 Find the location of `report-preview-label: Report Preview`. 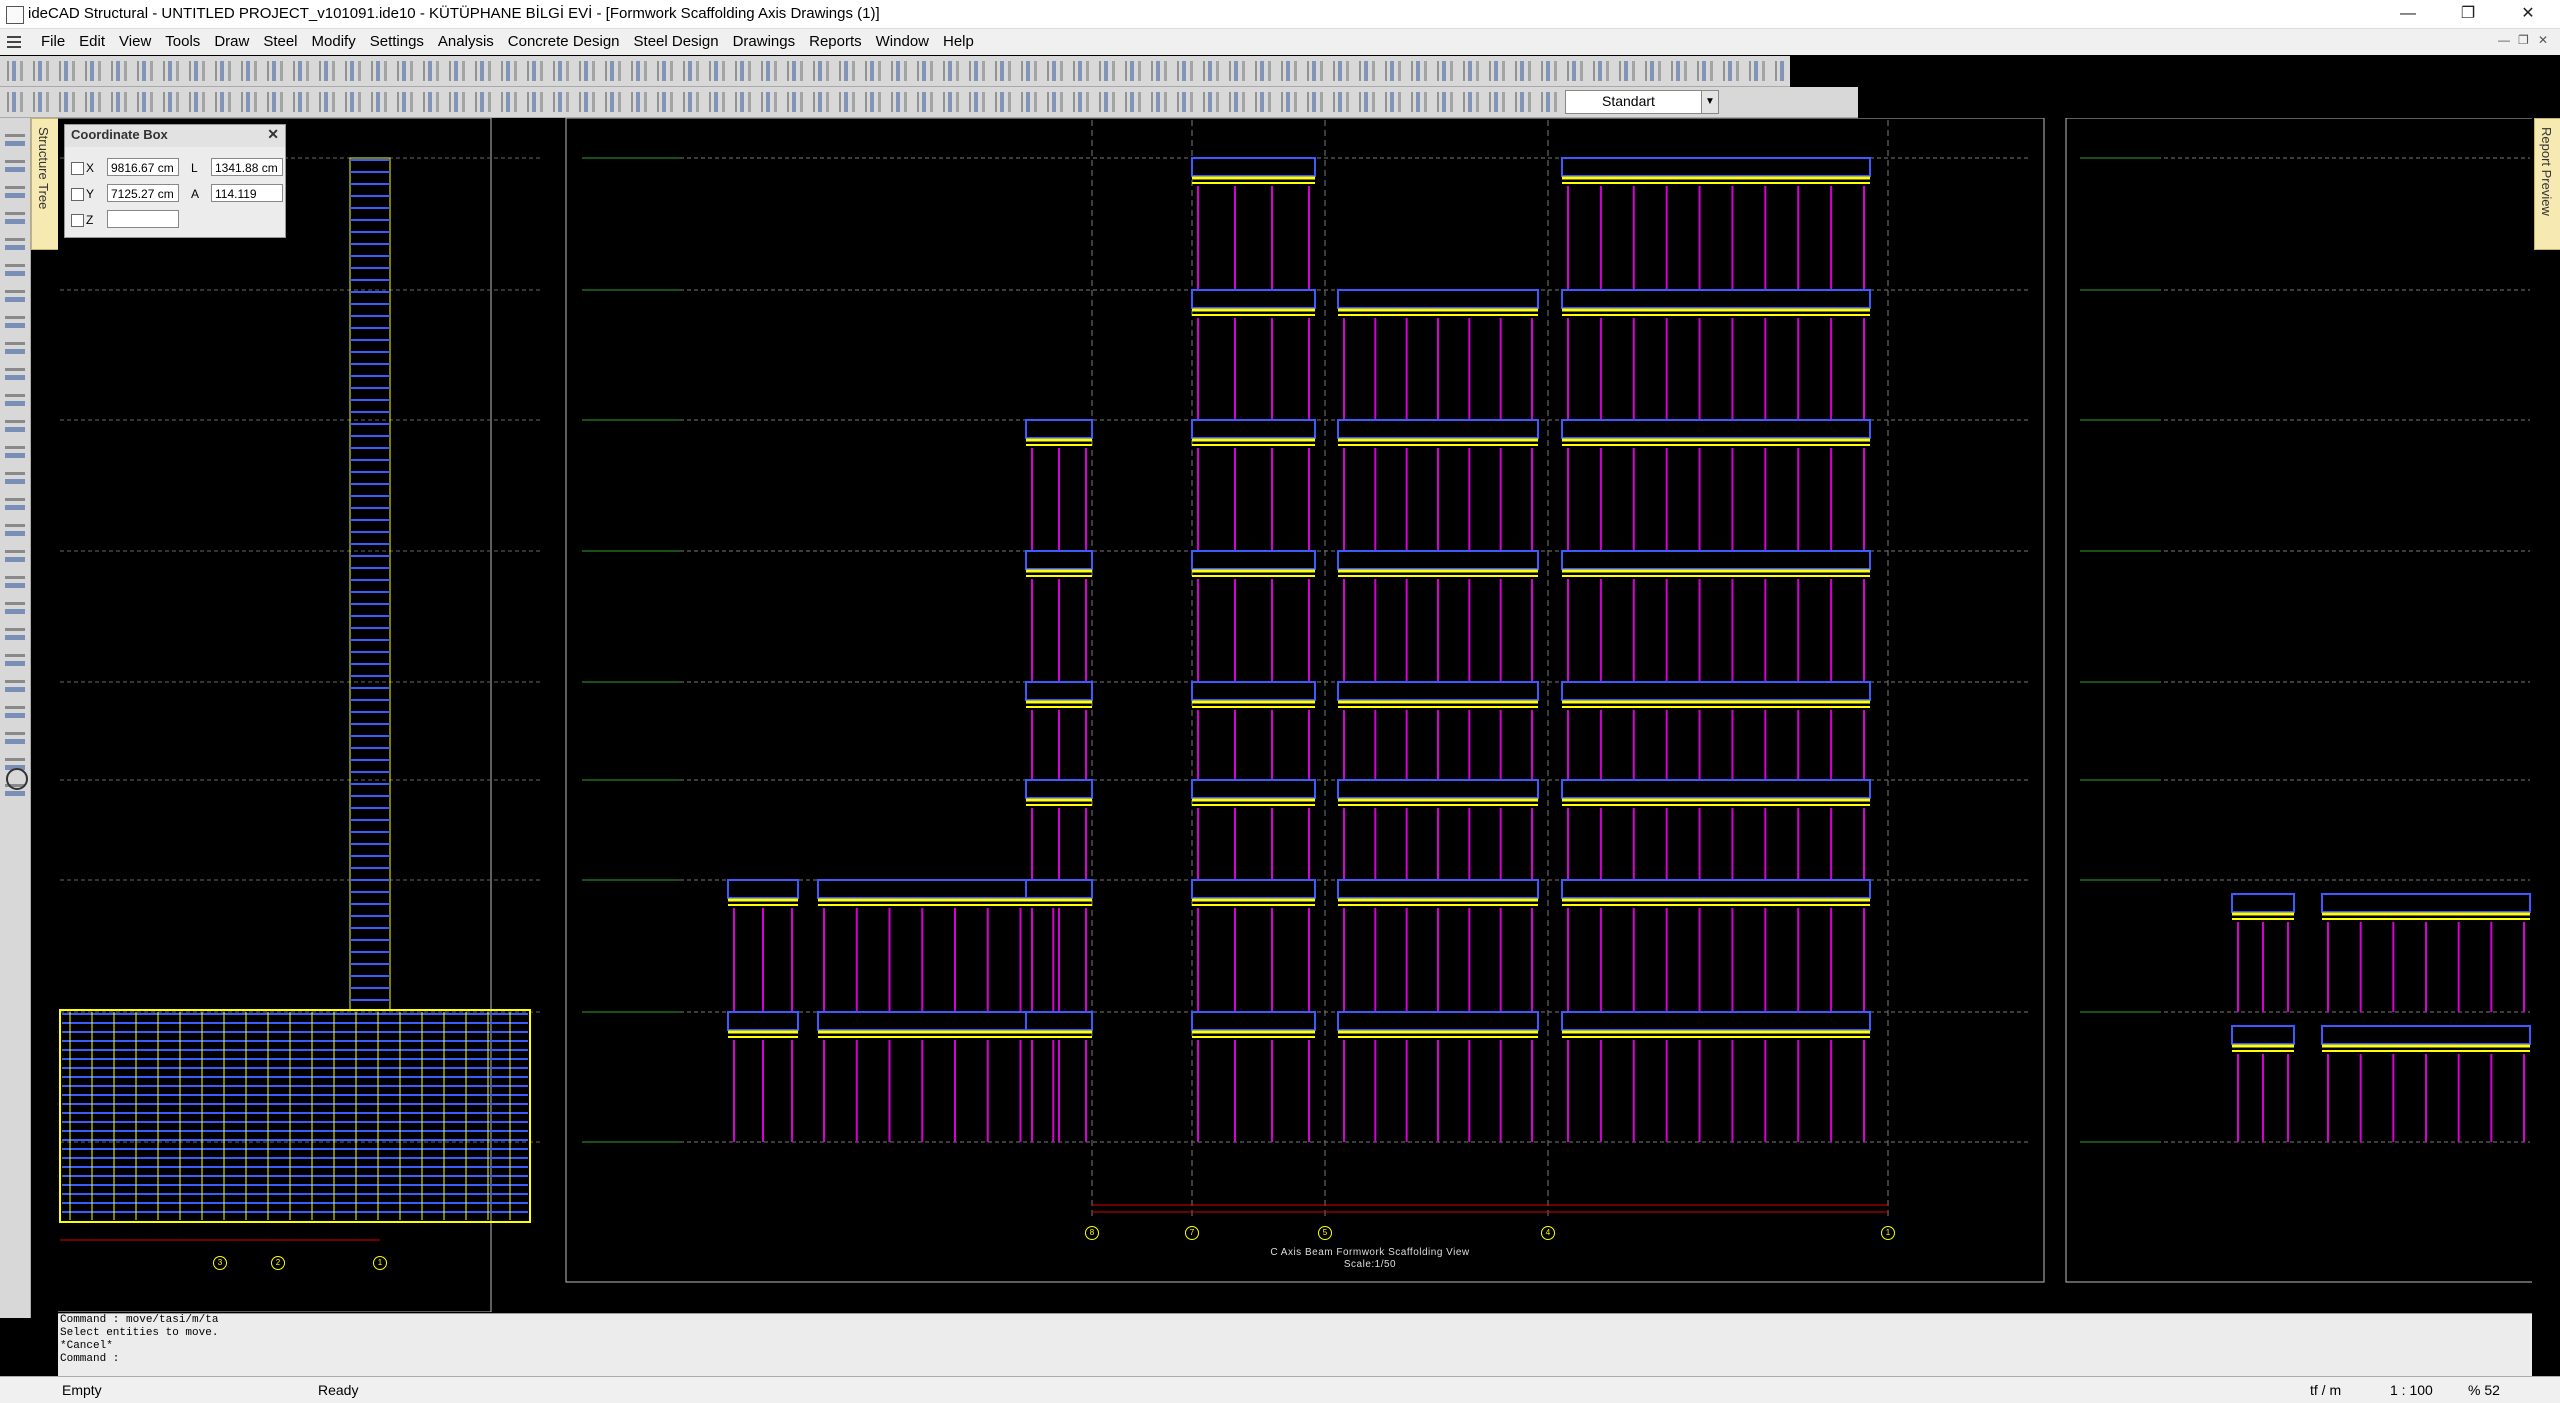

report-preview-label: Report Preview is located at coordinates (2546, 171).